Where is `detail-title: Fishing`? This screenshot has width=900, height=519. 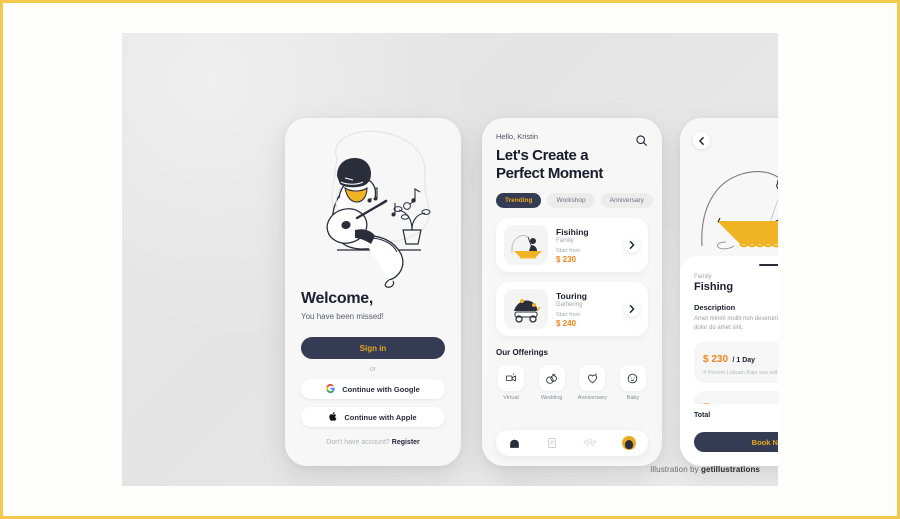 detail-title: Fishing is located at coordinates (714, 287).